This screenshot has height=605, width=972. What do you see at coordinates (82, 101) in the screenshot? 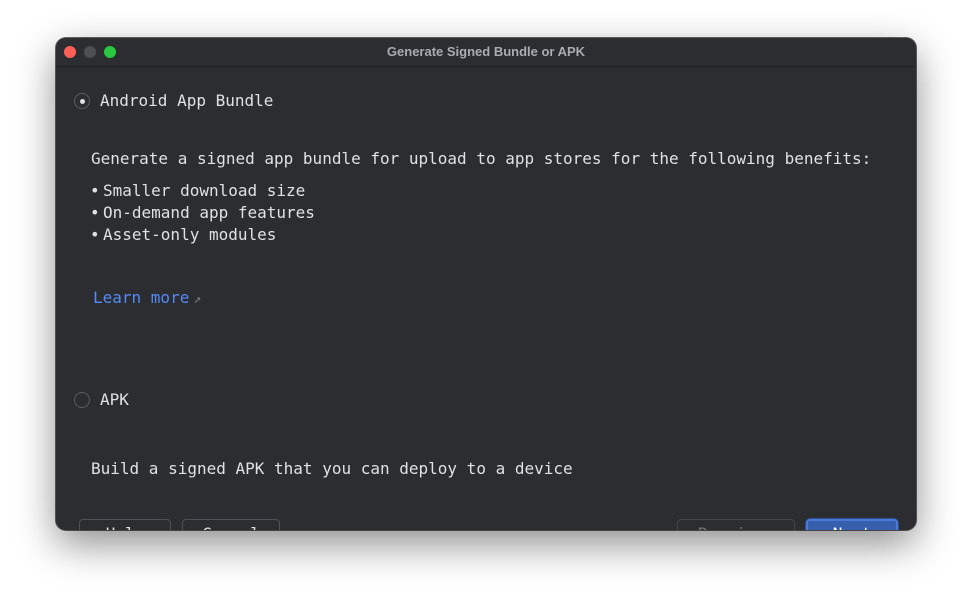
I see `app-bundle-radio` at bounding box center [82, 101].